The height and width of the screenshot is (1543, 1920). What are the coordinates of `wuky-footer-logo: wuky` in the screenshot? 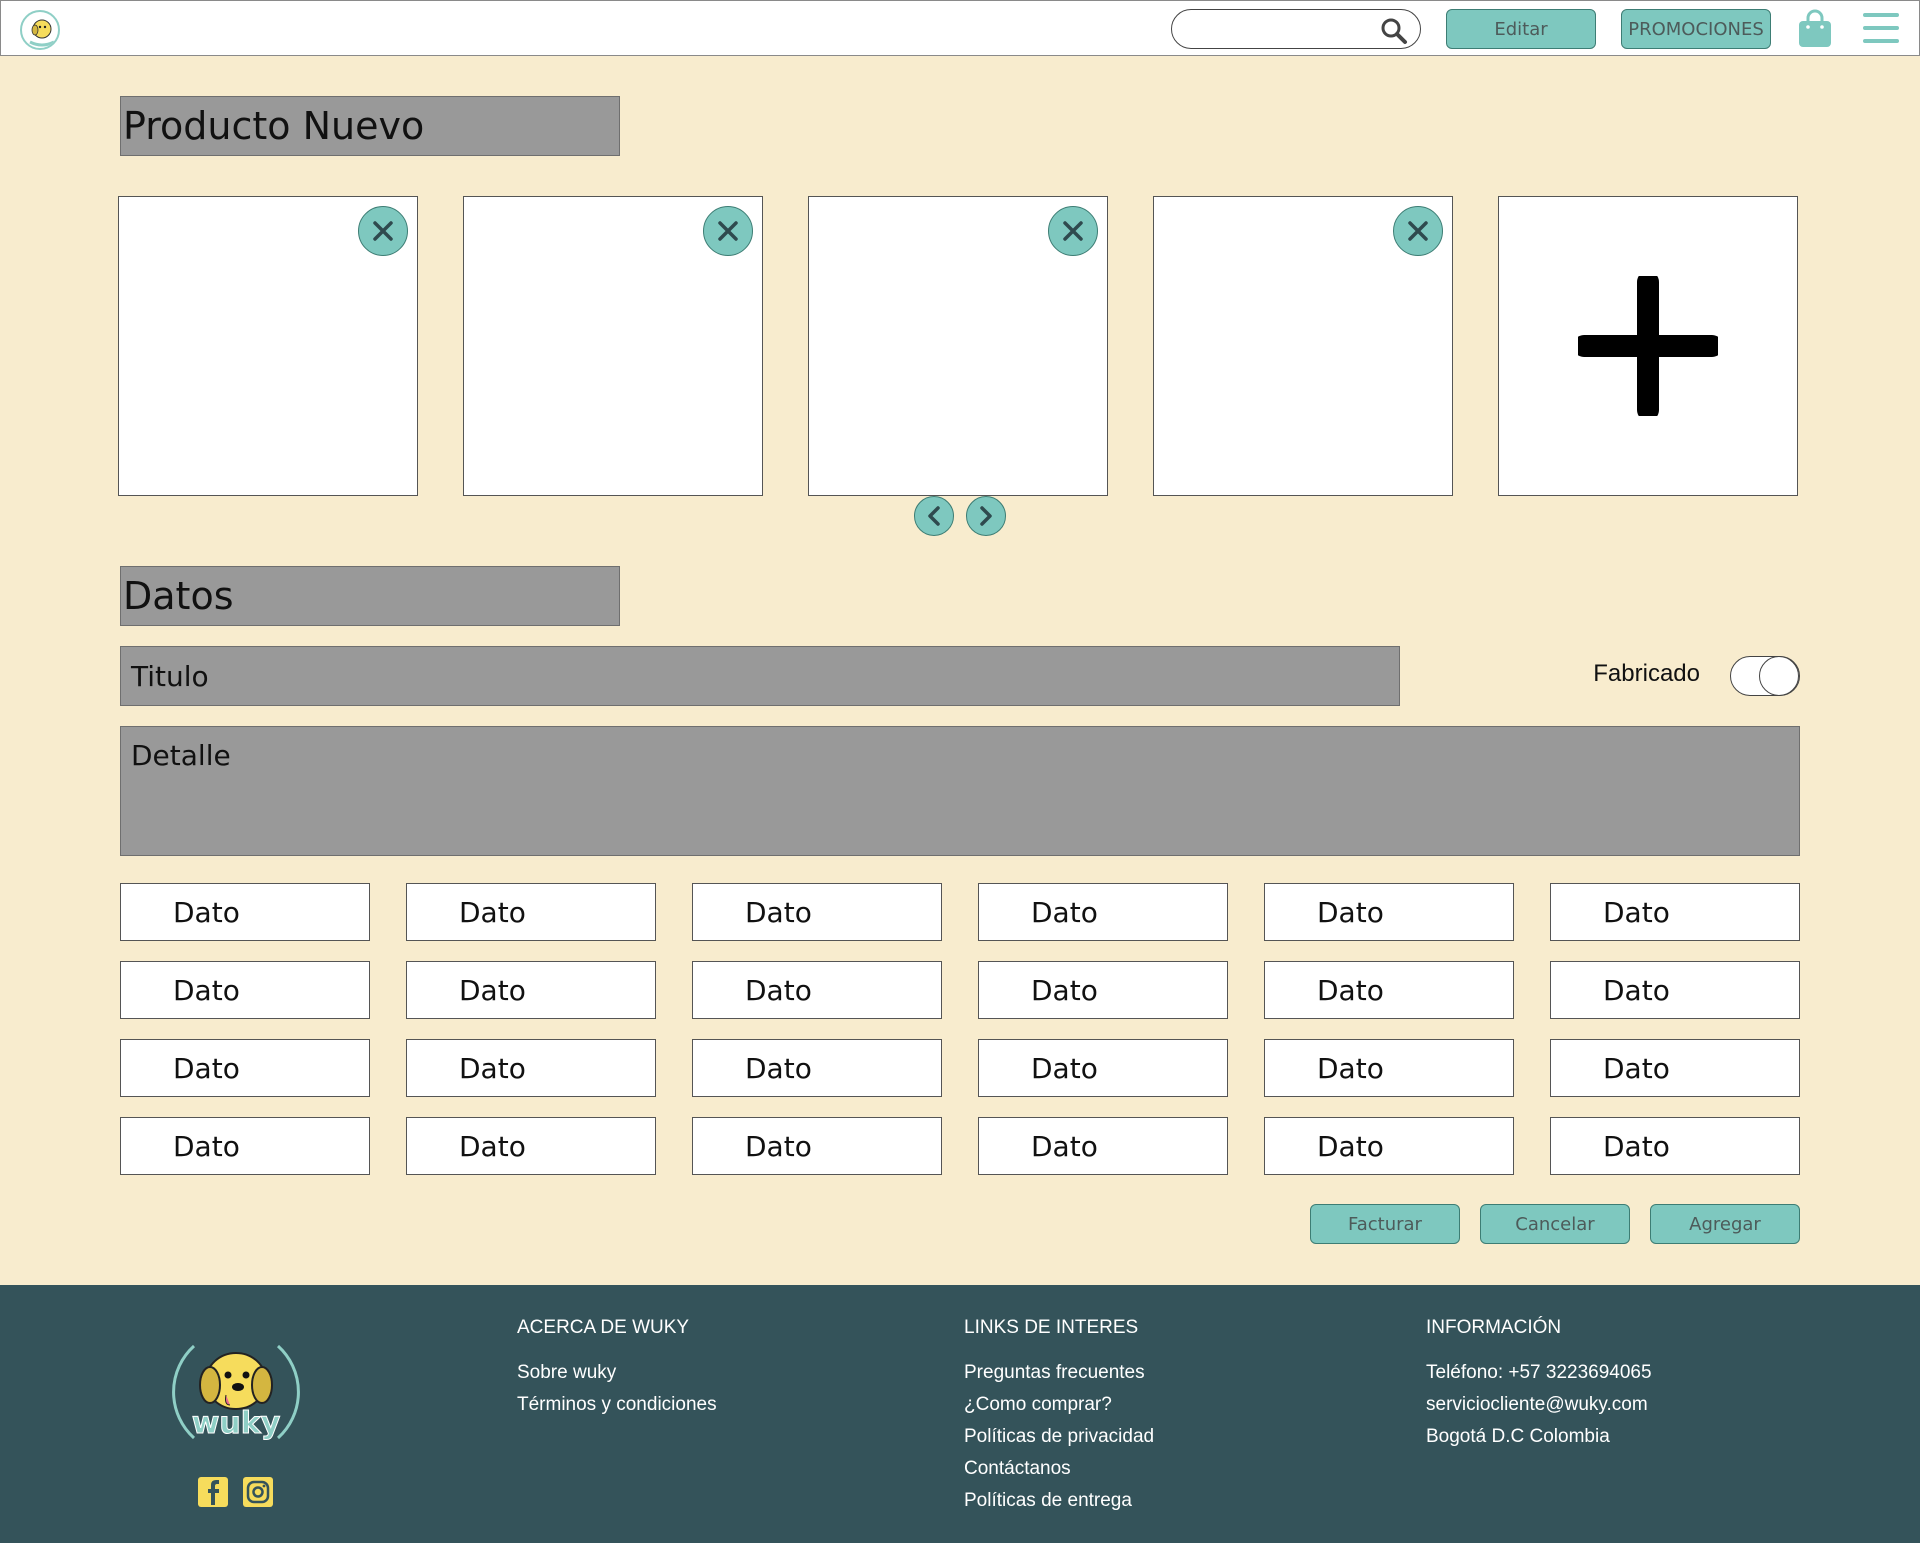 It's located at (236, 1391).